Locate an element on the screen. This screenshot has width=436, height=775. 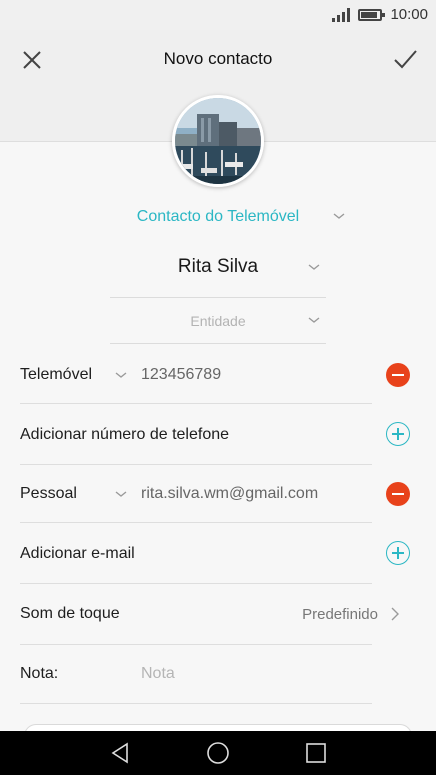
status-time: 10:00 is located at coordinates (409, 14).